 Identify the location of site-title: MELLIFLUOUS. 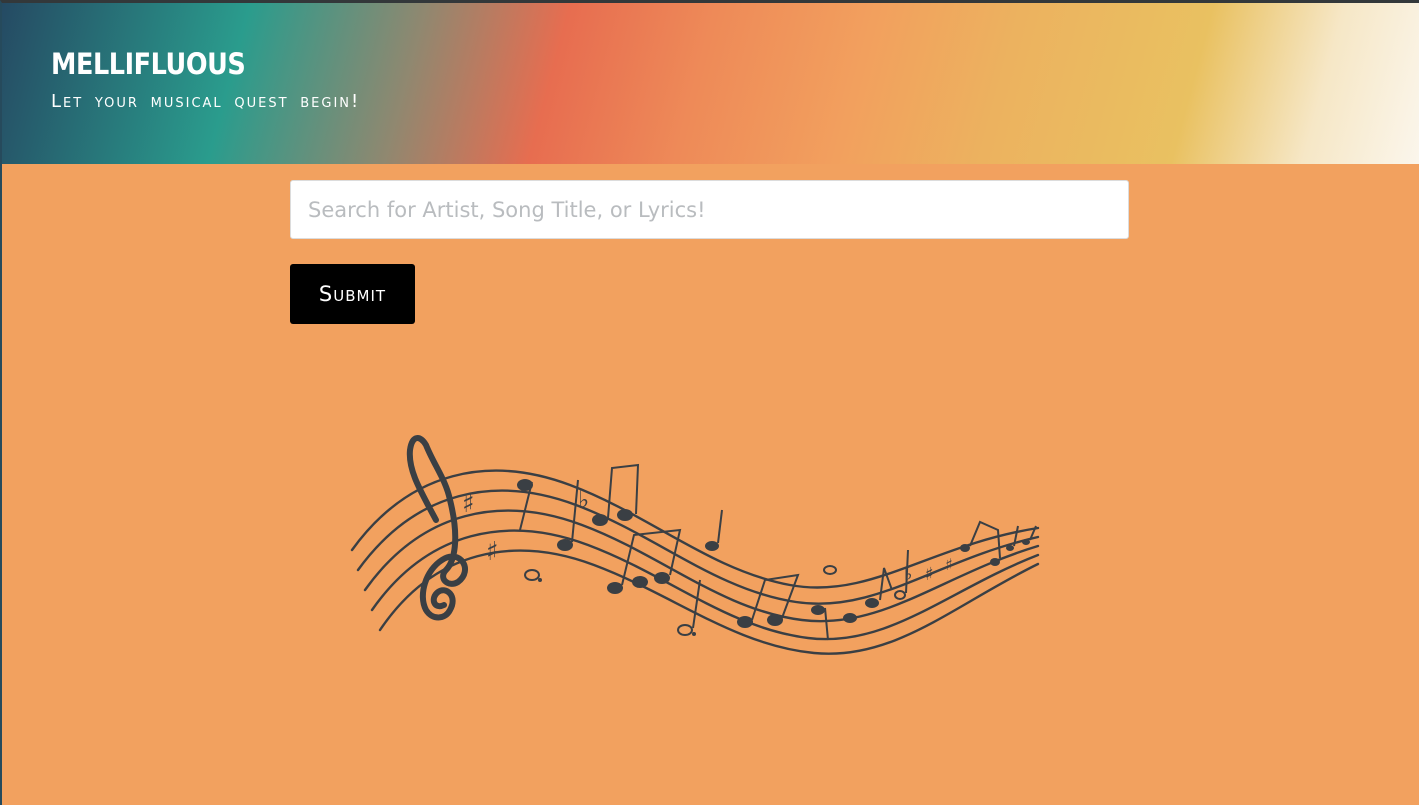
(148, 64).